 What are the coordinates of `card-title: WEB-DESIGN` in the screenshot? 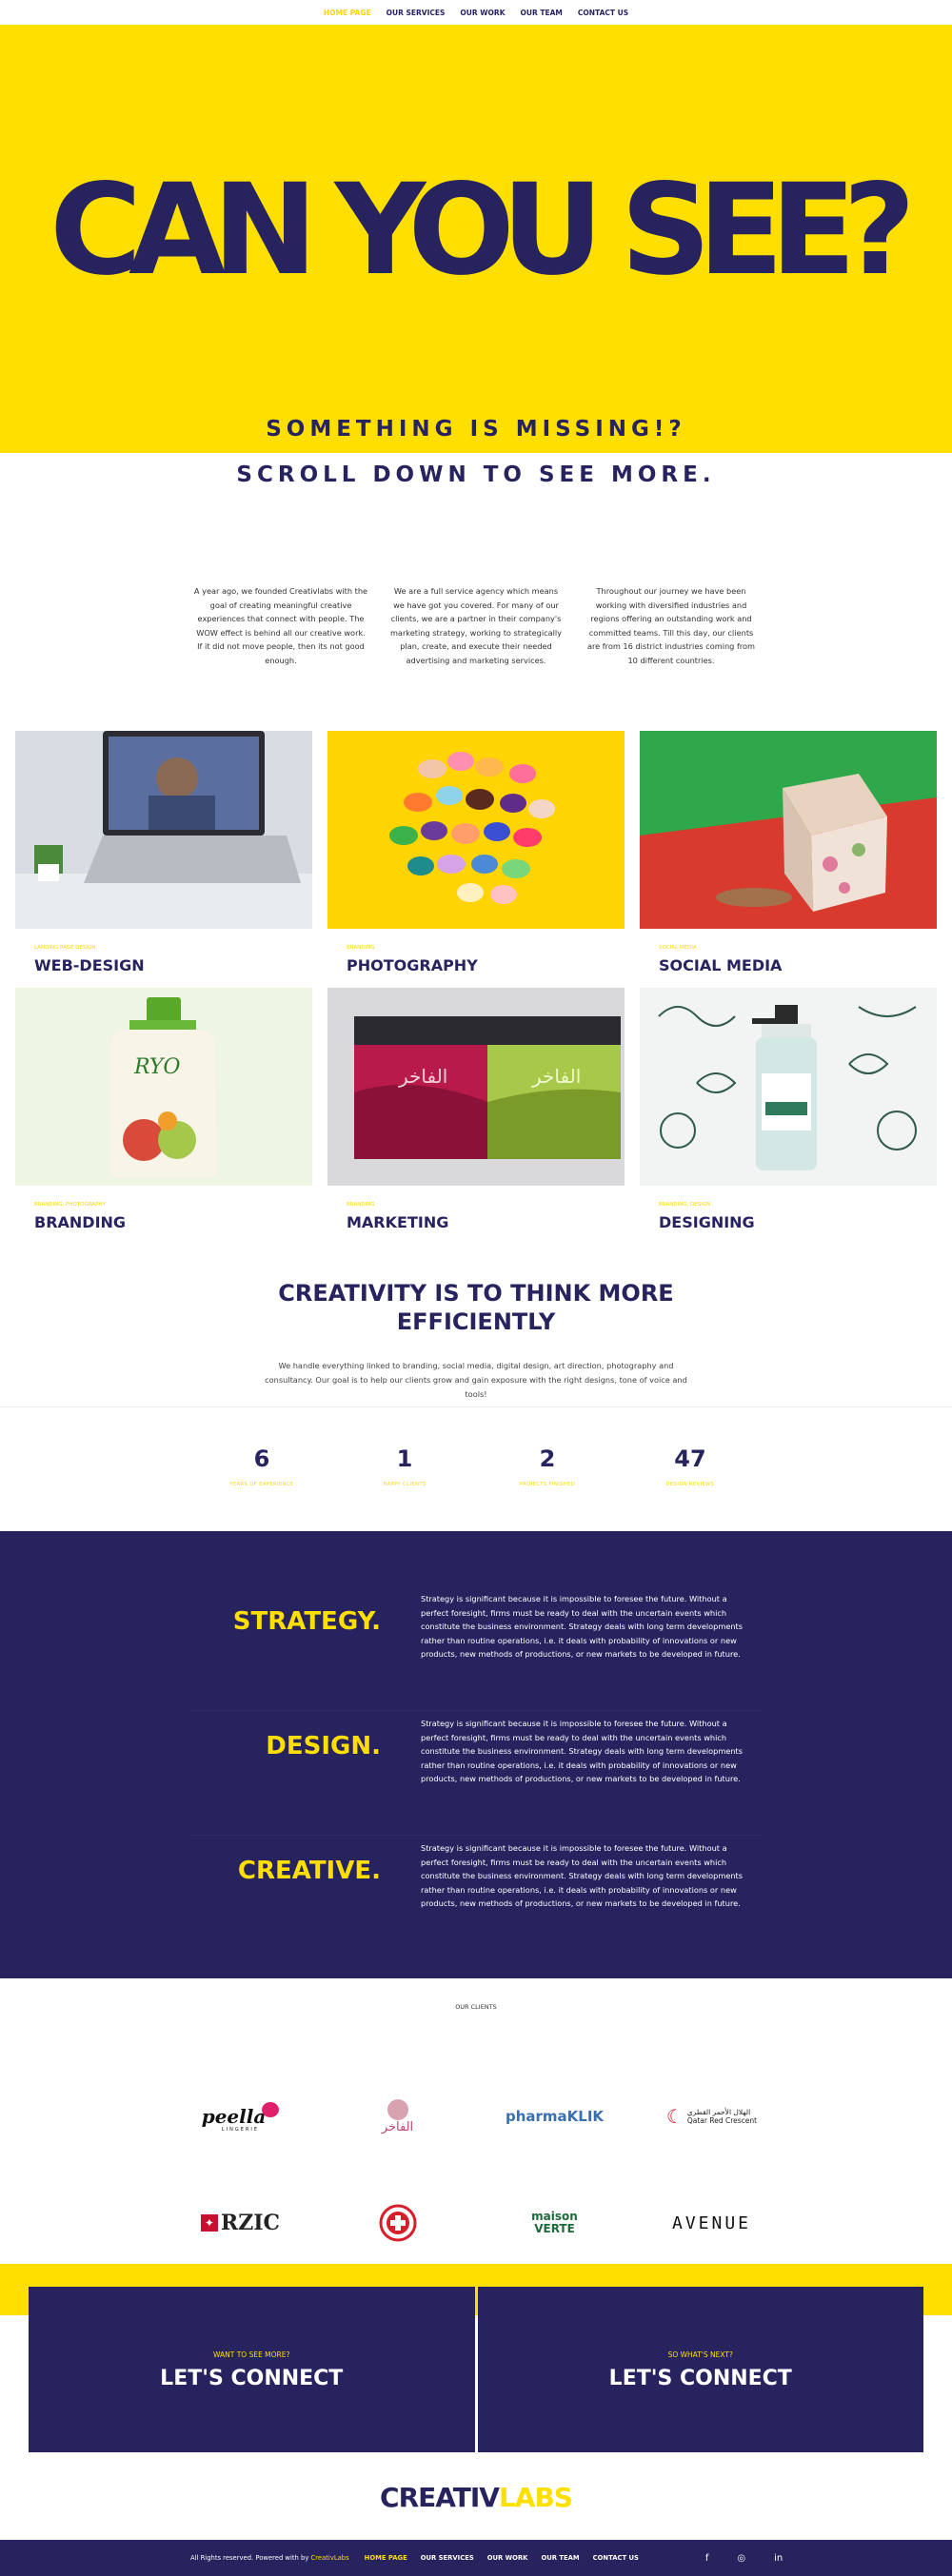 It's located at (89, 965).